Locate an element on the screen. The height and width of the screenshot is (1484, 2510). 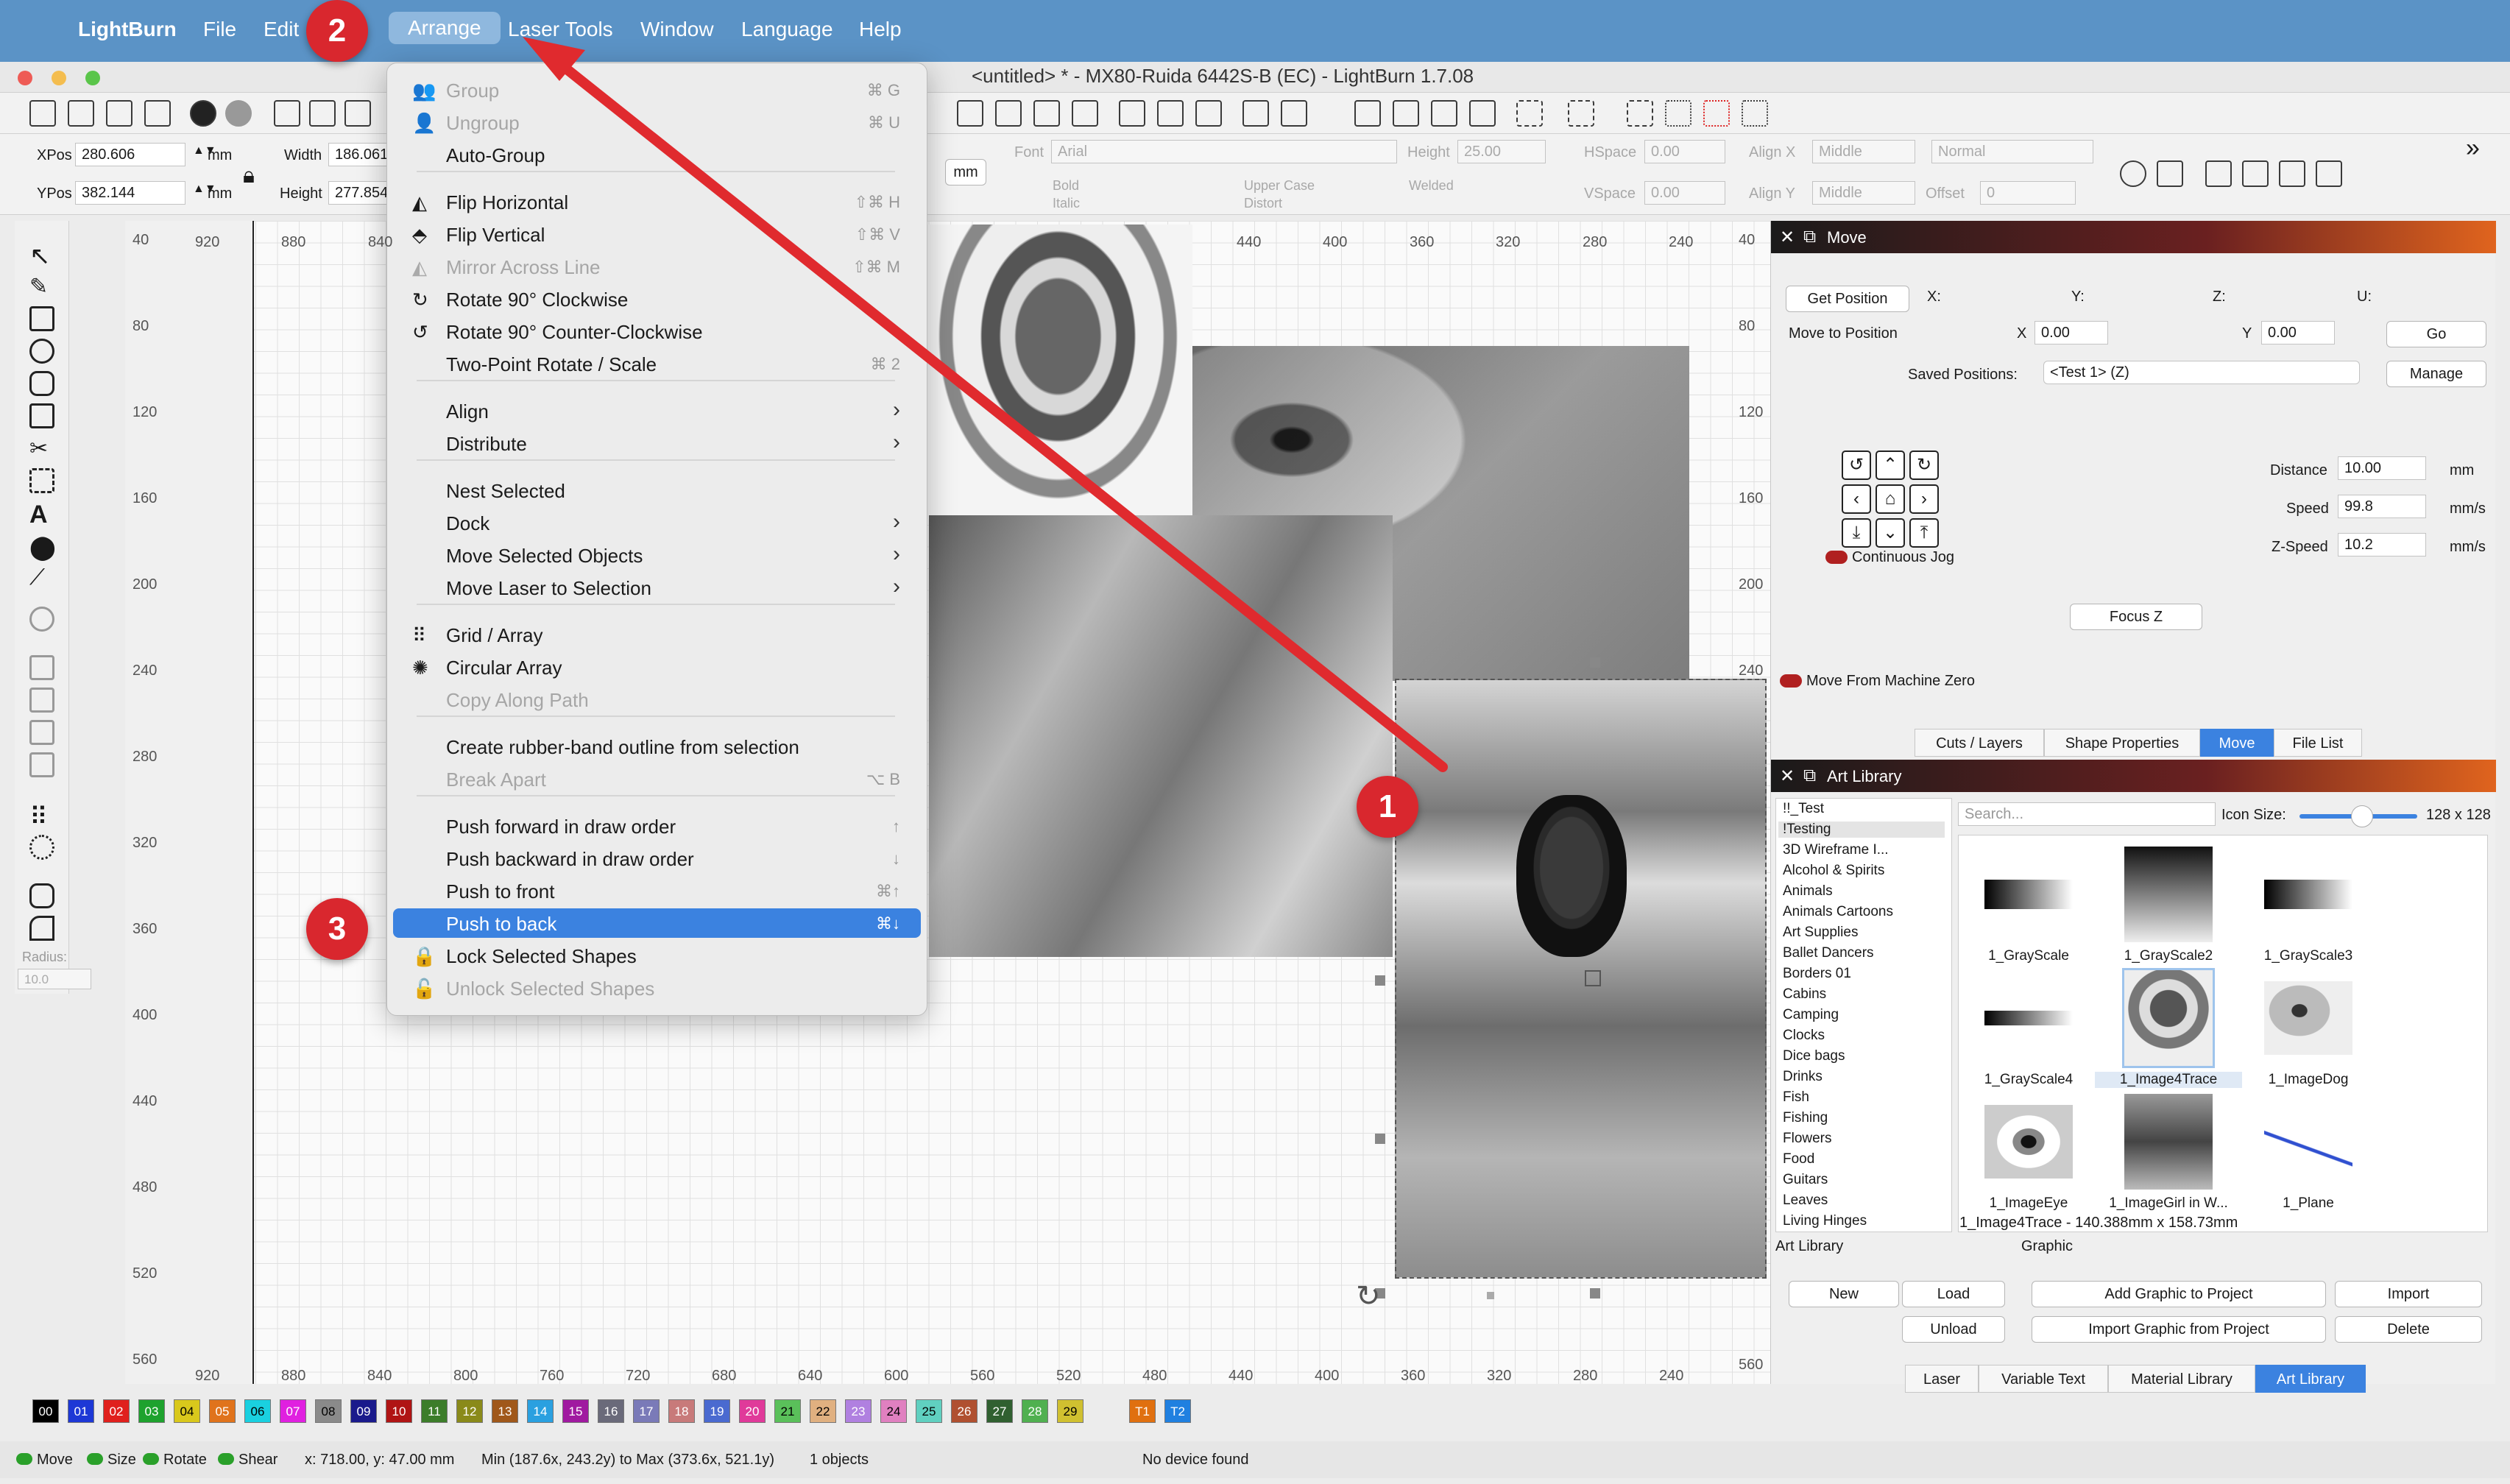
annotation-badge-1: 1 is located at coordinates (1387, 807).